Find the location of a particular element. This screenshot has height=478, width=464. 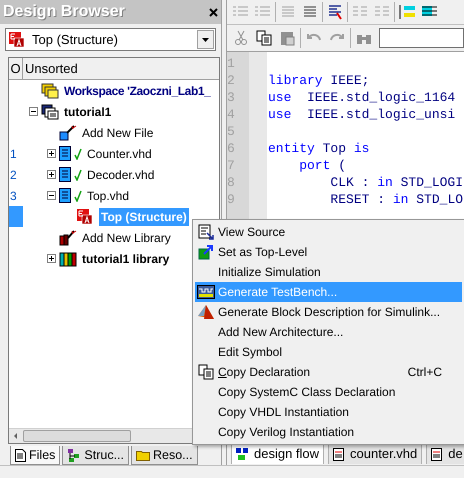

books-icon is located at coordinates (68, 258).